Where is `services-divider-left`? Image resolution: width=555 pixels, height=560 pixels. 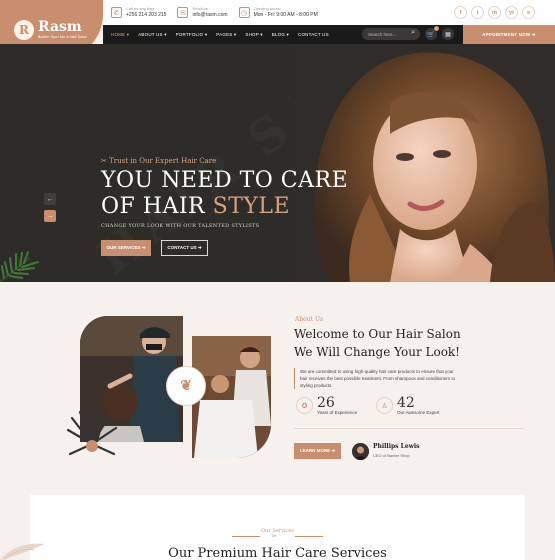 services-divider-left is located at coordinates (246, 536).